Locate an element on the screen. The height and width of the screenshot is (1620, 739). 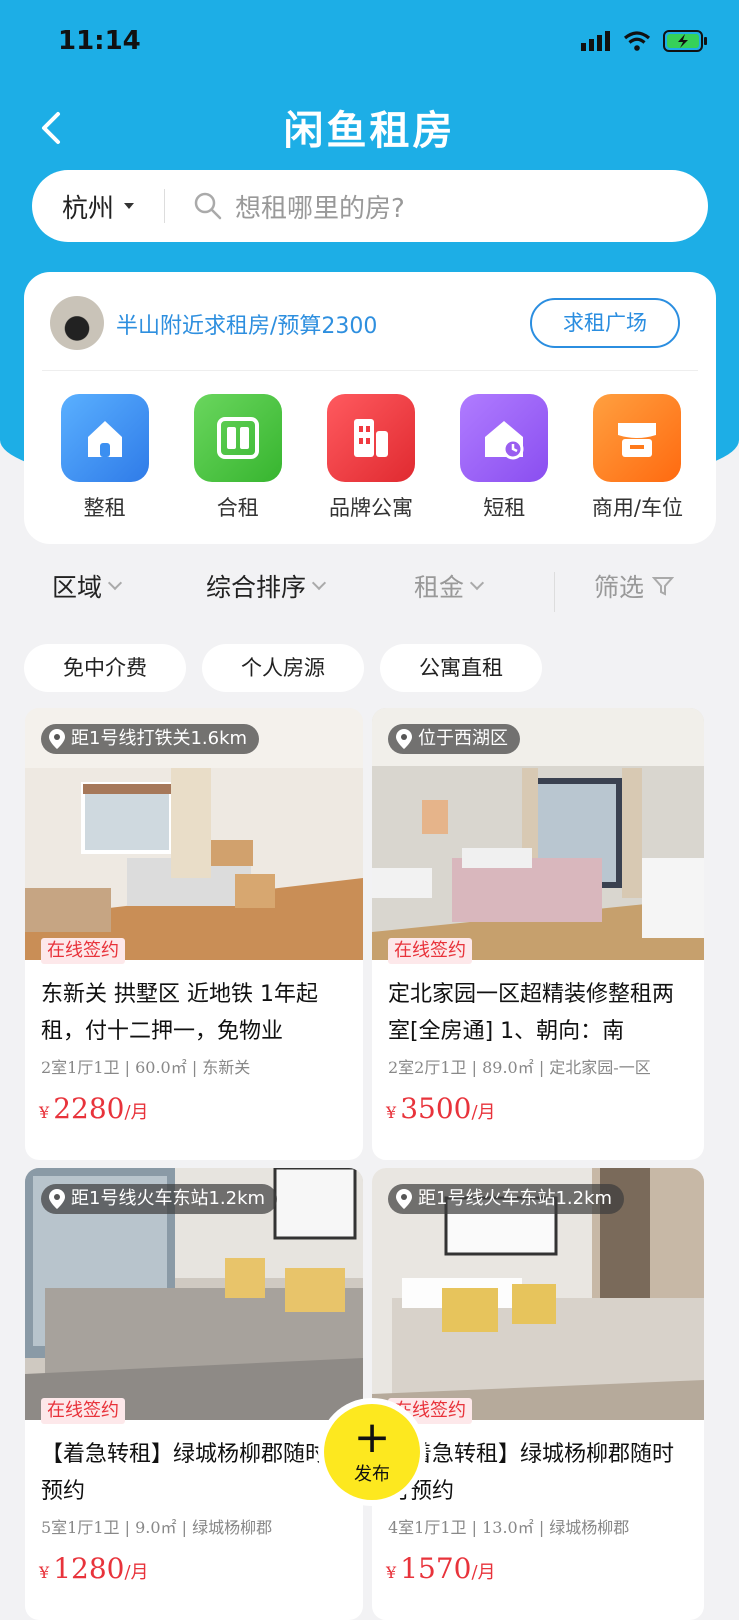
location-tag: 距1号线火车东站1.2km is located at coordinates (506, 1199).